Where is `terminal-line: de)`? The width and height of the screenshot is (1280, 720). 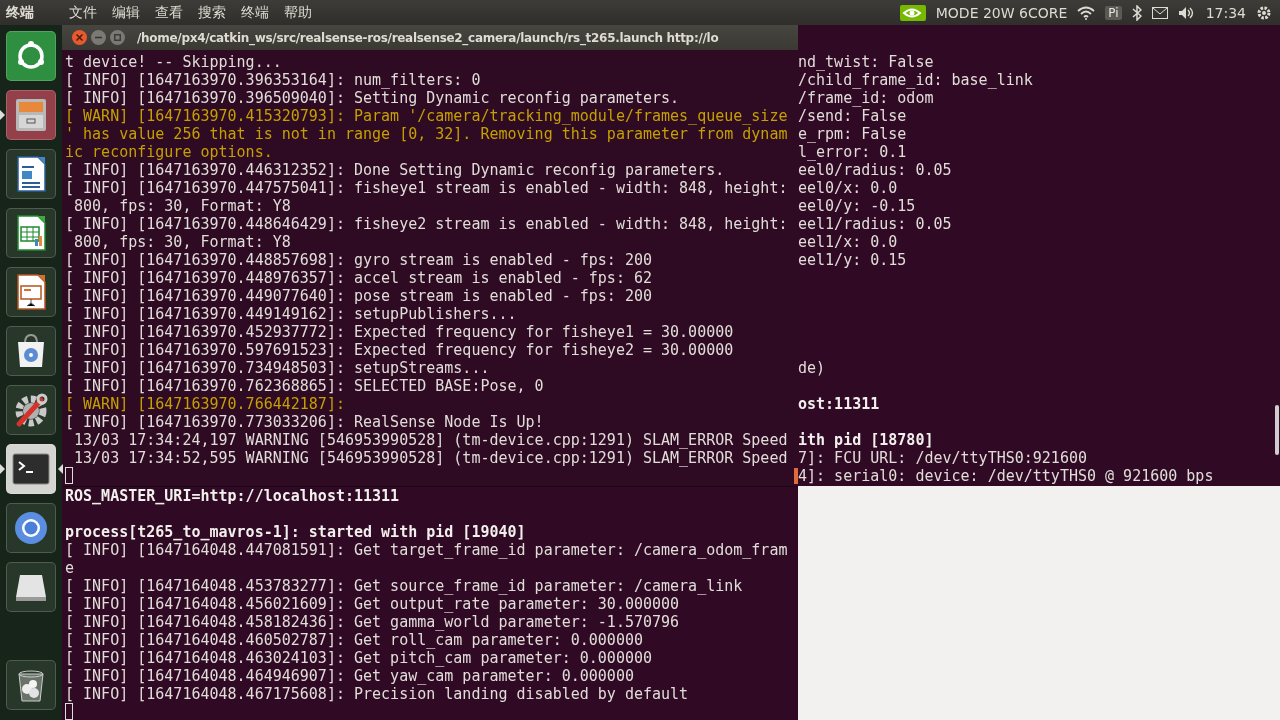 terminal-line: de) is located at coordinates (812, 368).